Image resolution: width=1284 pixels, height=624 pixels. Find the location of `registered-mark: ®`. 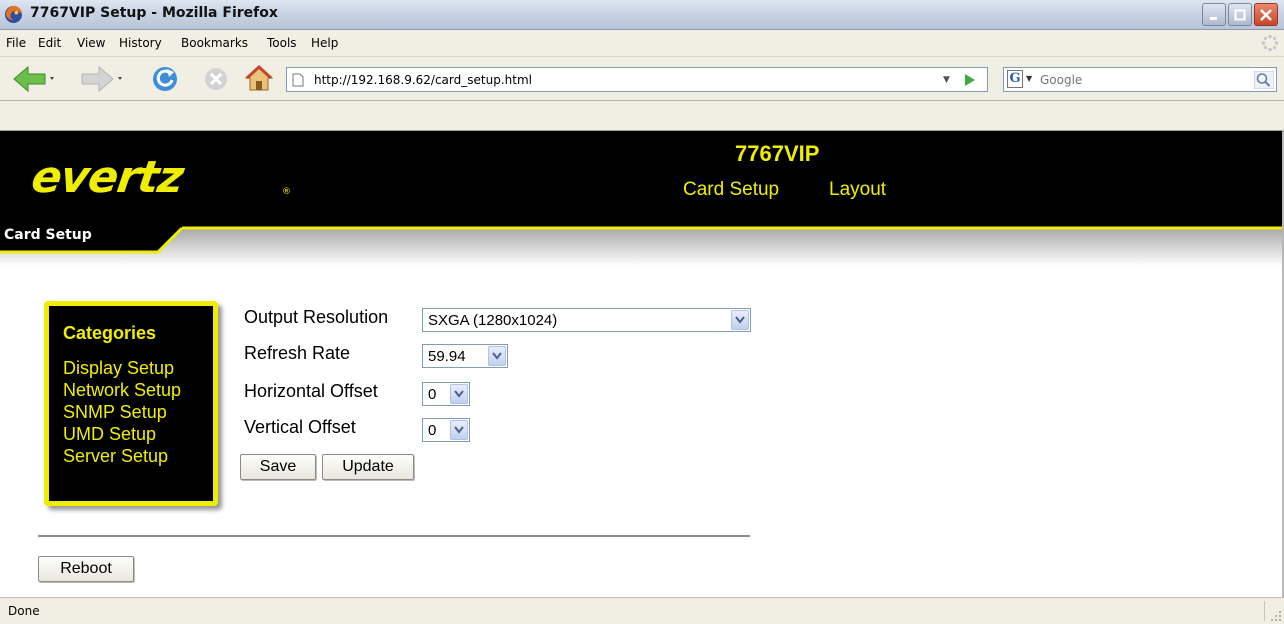

registered-mark: ® is located at coordinates (286, 192).